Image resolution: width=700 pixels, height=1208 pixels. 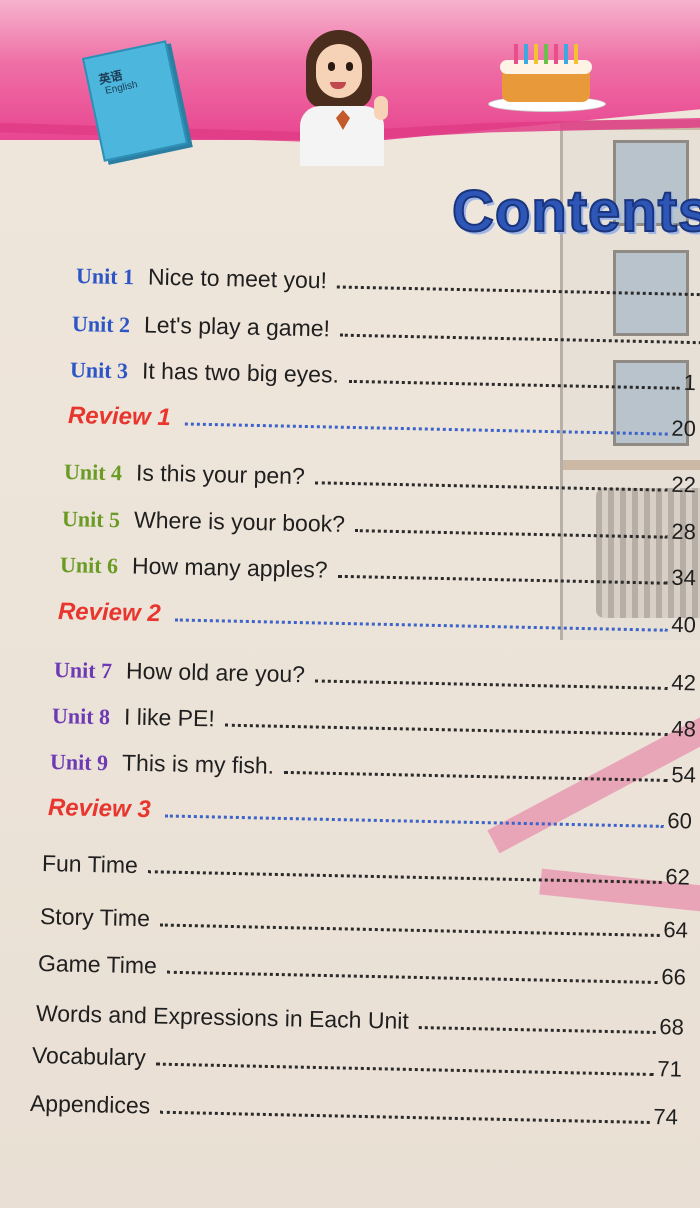 I want to click on entry-title: Vocabulary, so click(x=89, y=1056).